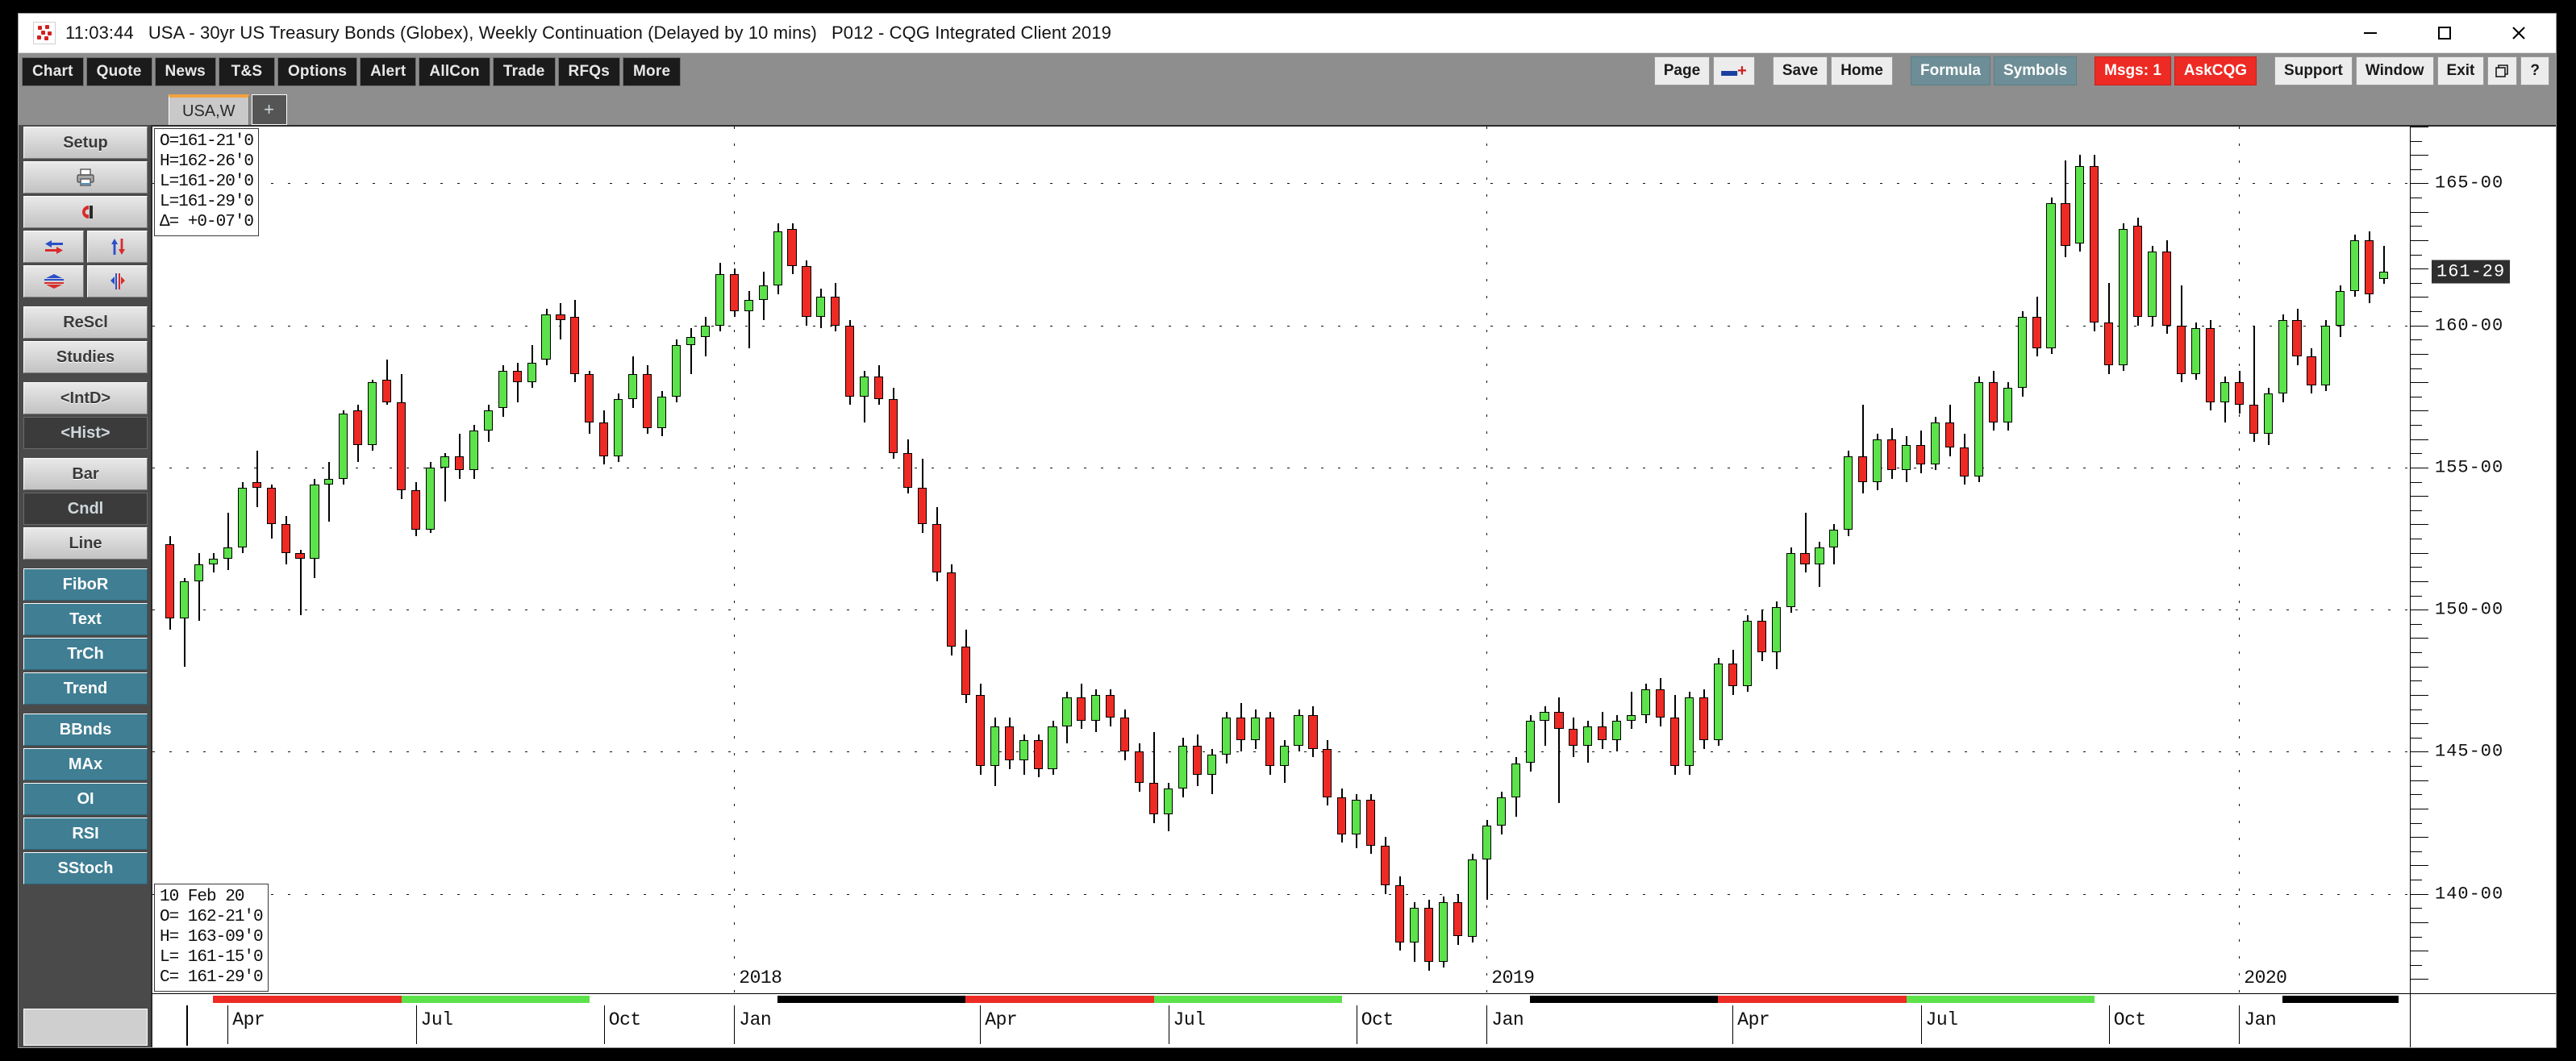 The width and height of the screenshot is (2576, 1061). What do you see at coordinates (85, 509) in the screenshot?
I see `sidebar-button-cndl: Cndl` at bounding box center [85, 509].